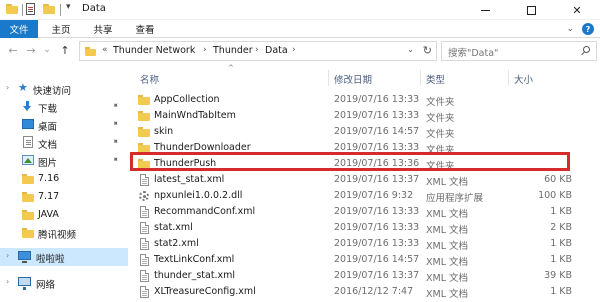 The width and height of the screenshot is (600, 302). What do you see at coordinates (64, 161) in the screenshot?
I see `nav-item-pictures: 图片 ✦` at bounding box center [64, 161].